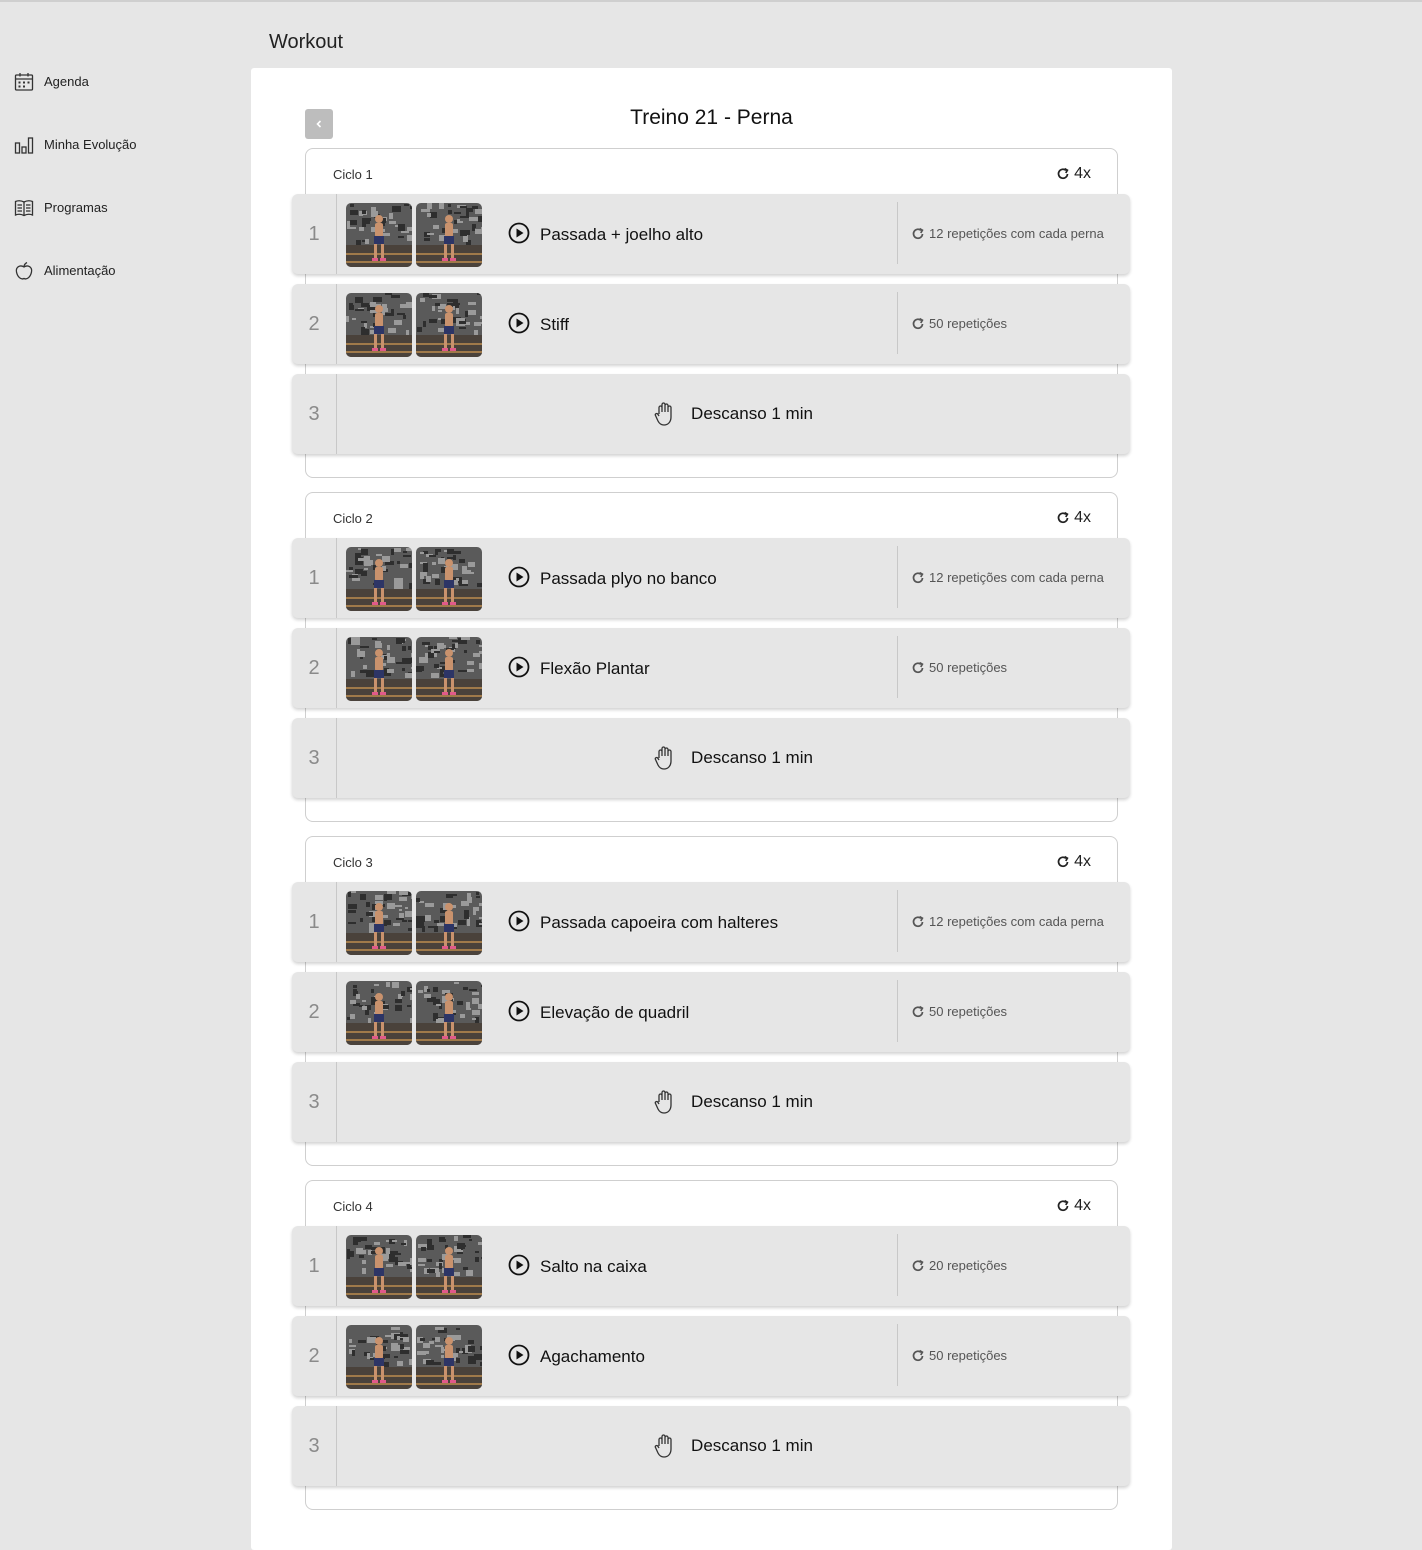  What do you see at coordinates (1011, 1266) in the screenshot?
I see `exercise-reps: 20 repetições` at bounding box center [1011, 1266].